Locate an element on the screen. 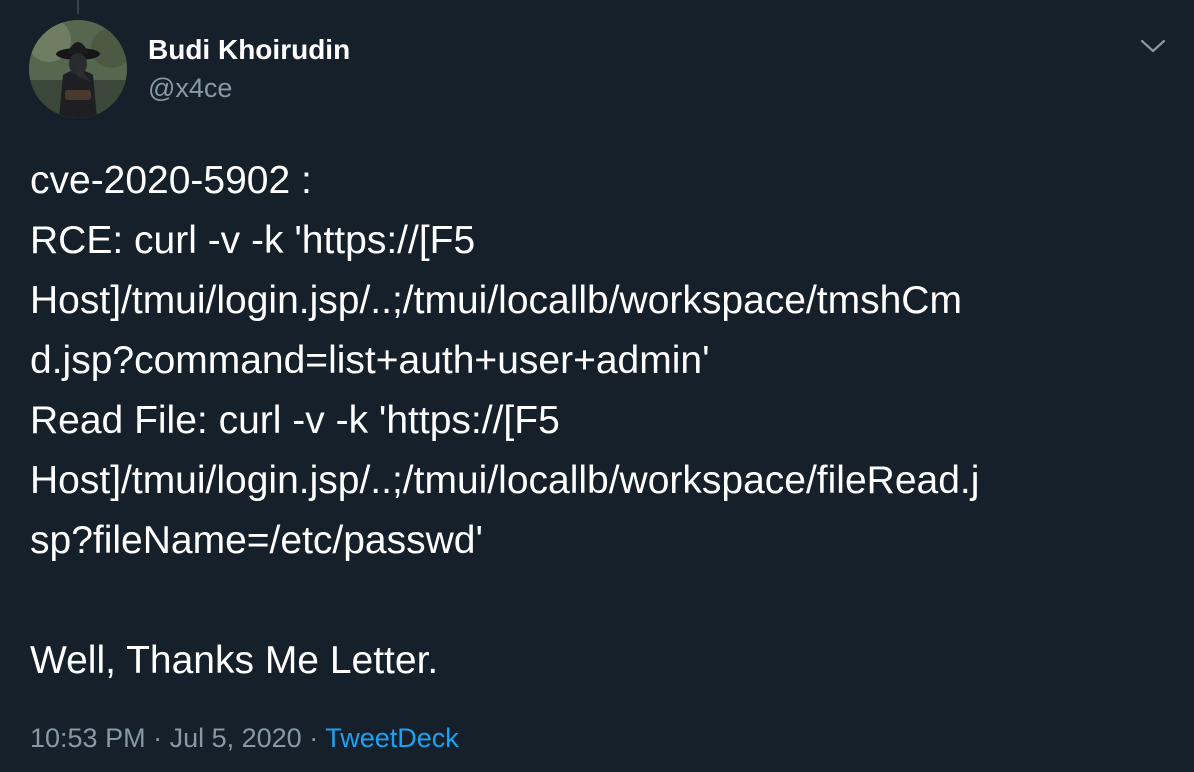 Image resolution: width=1194 pixels, height=772 pixels. tweet-line: Well, Thanks Me Letter. is located at coordinates (234, 660).